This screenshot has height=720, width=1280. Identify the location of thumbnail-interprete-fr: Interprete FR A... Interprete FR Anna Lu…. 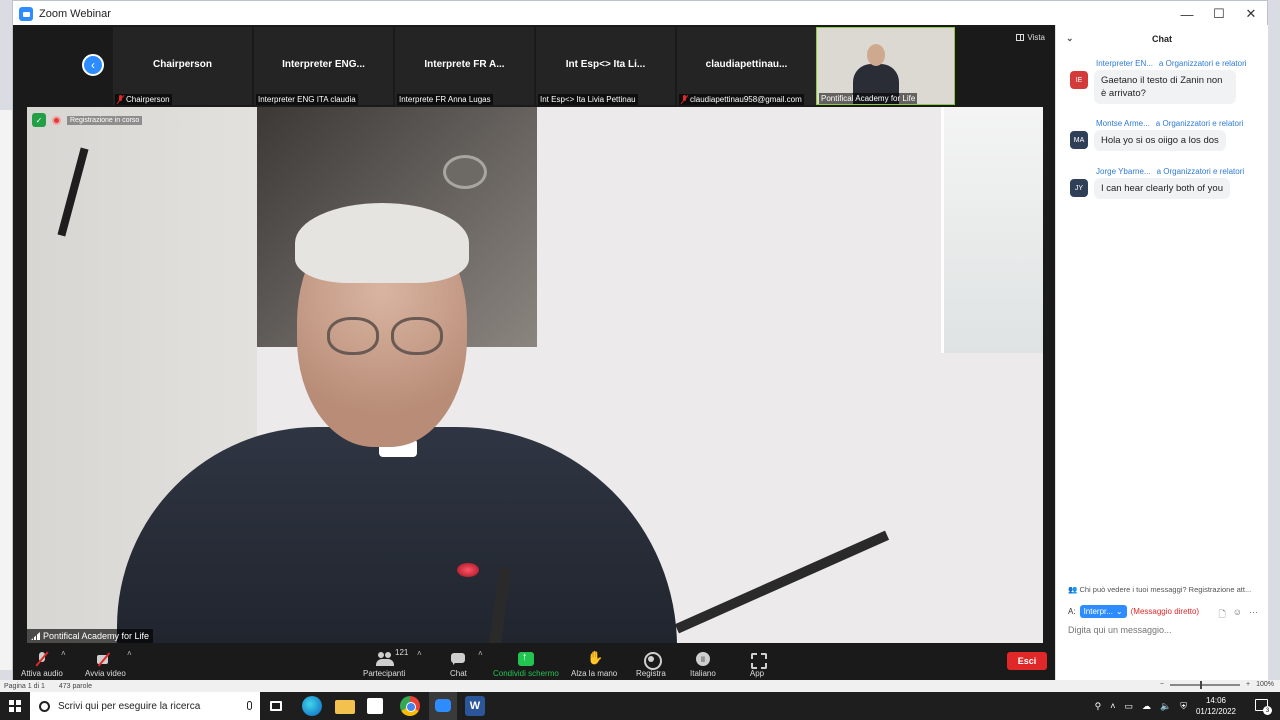
(464, 66).